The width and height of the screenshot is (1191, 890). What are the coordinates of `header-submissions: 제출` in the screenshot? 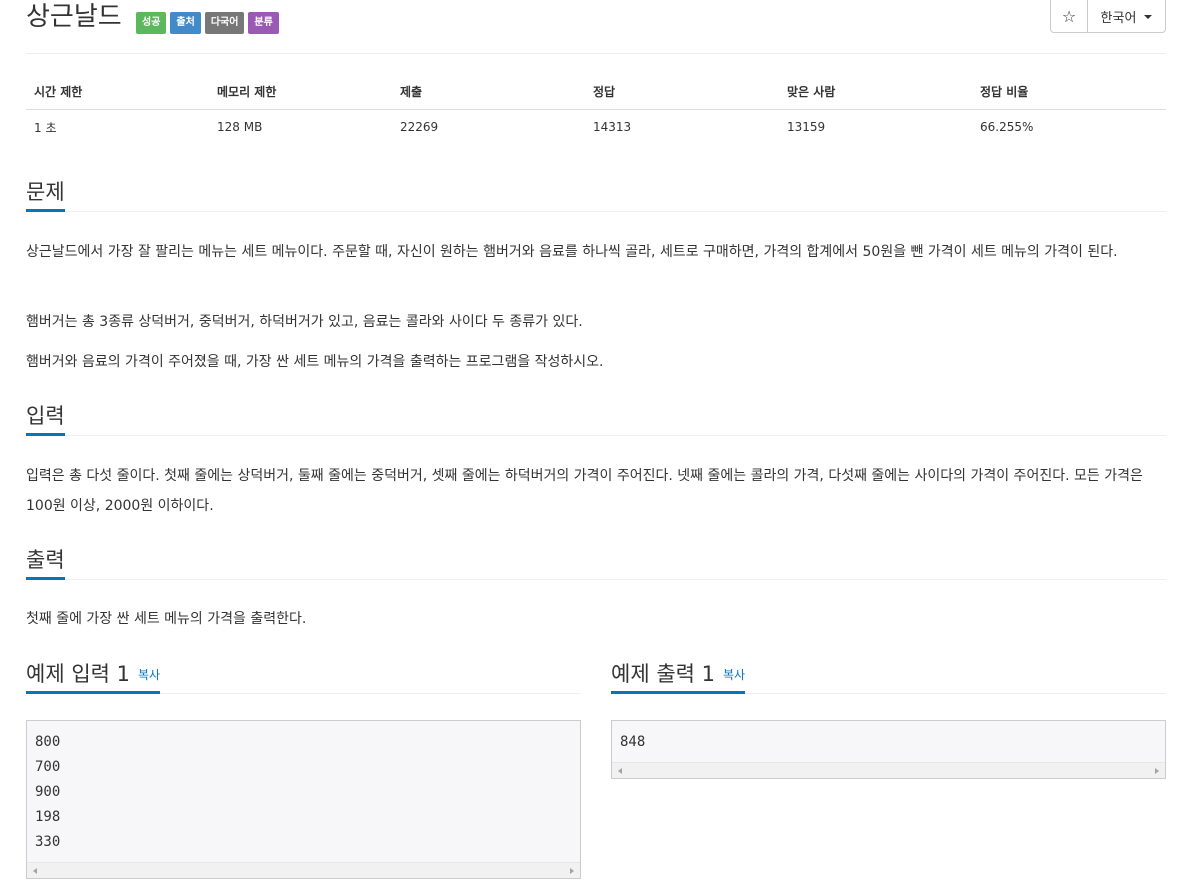 It's located at (488, 92).